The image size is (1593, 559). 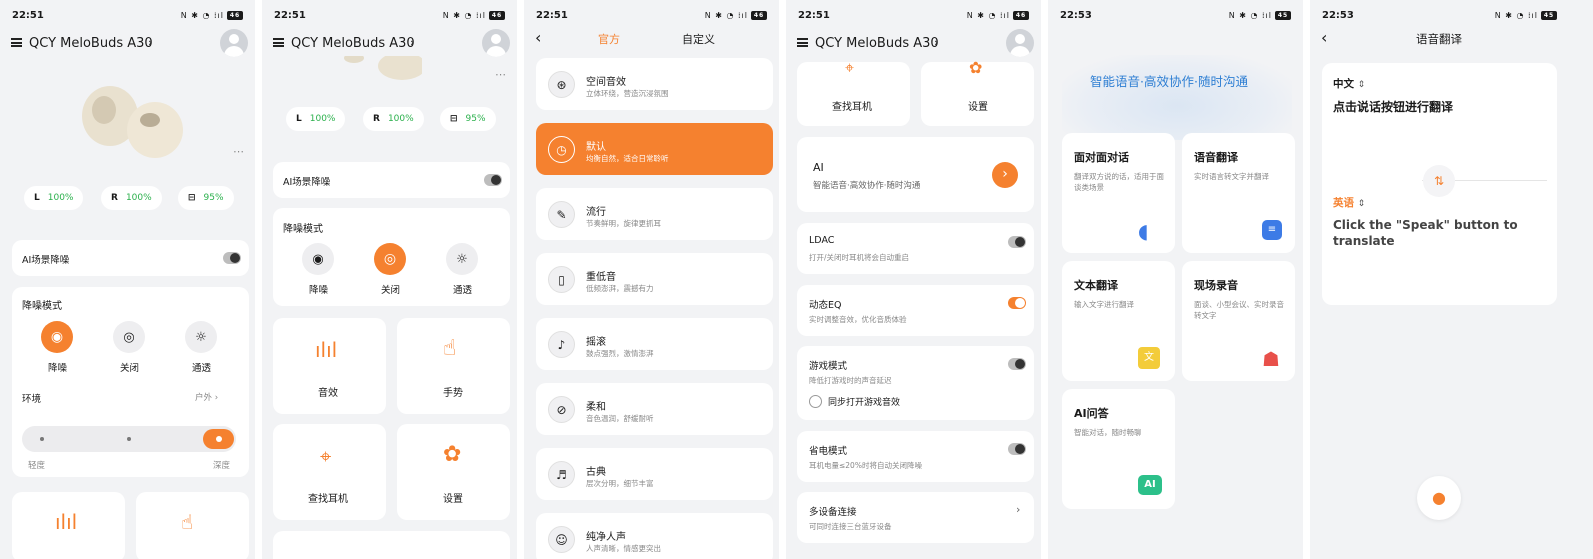 What do you see at coordinates (453, 366) in the screenshot?
I see `tile-gestures: ☝ 手势` at bounding box center [453, 366].